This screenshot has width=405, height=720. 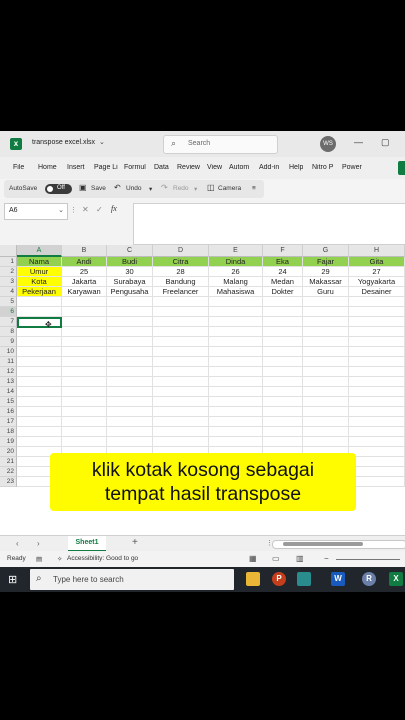 I want to click on sheet-tab-sheet1: Sheet1, so click(x=87, y=544).